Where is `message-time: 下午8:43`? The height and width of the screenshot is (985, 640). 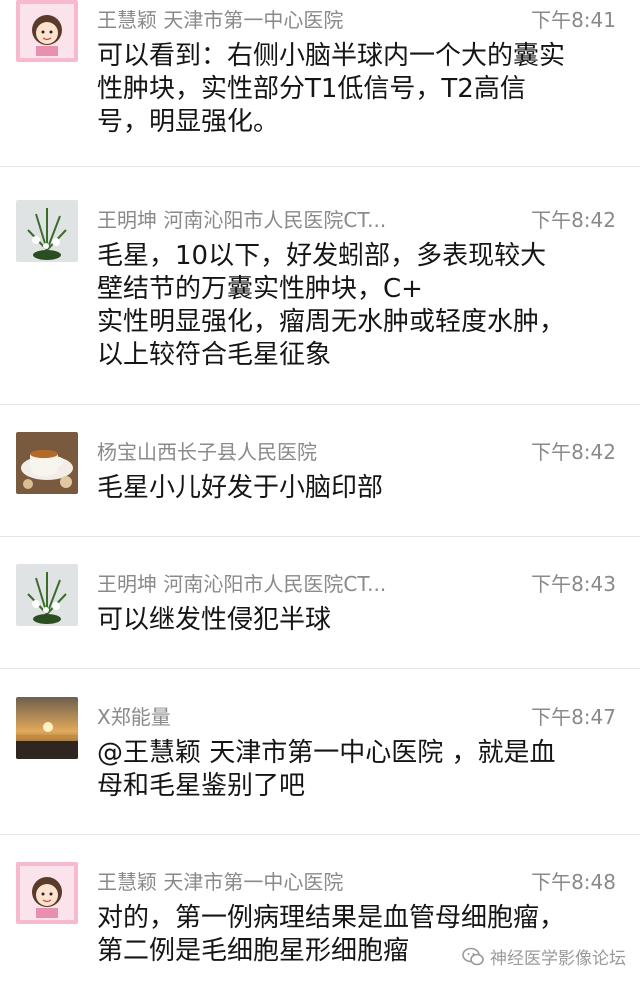
message-time: 下午8:43 is located at coordinates (573, 584).